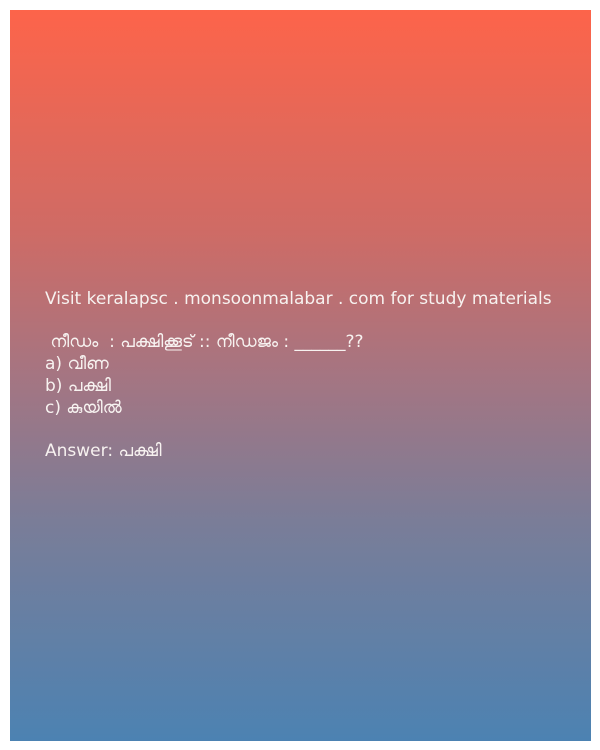 The height and width of the screenshot is (750, 600). Describe the element at coordinates (204, 342) in the screenshot. I see `question-text: നീഡം : പക്ഷിക്കൂട് :: നീഡജം : ______??` at that location.